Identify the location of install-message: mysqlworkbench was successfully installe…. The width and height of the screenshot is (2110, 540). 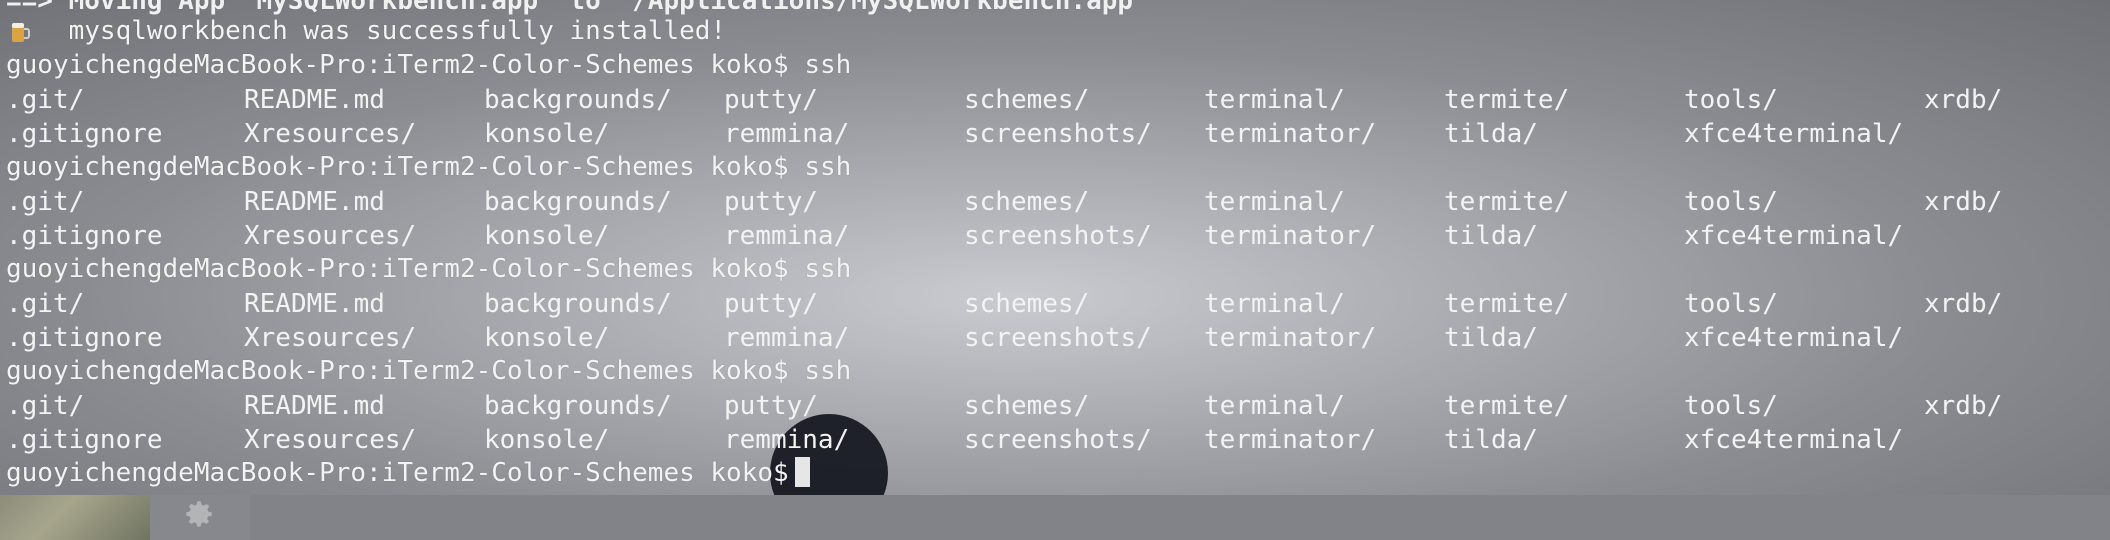
(366, 31).